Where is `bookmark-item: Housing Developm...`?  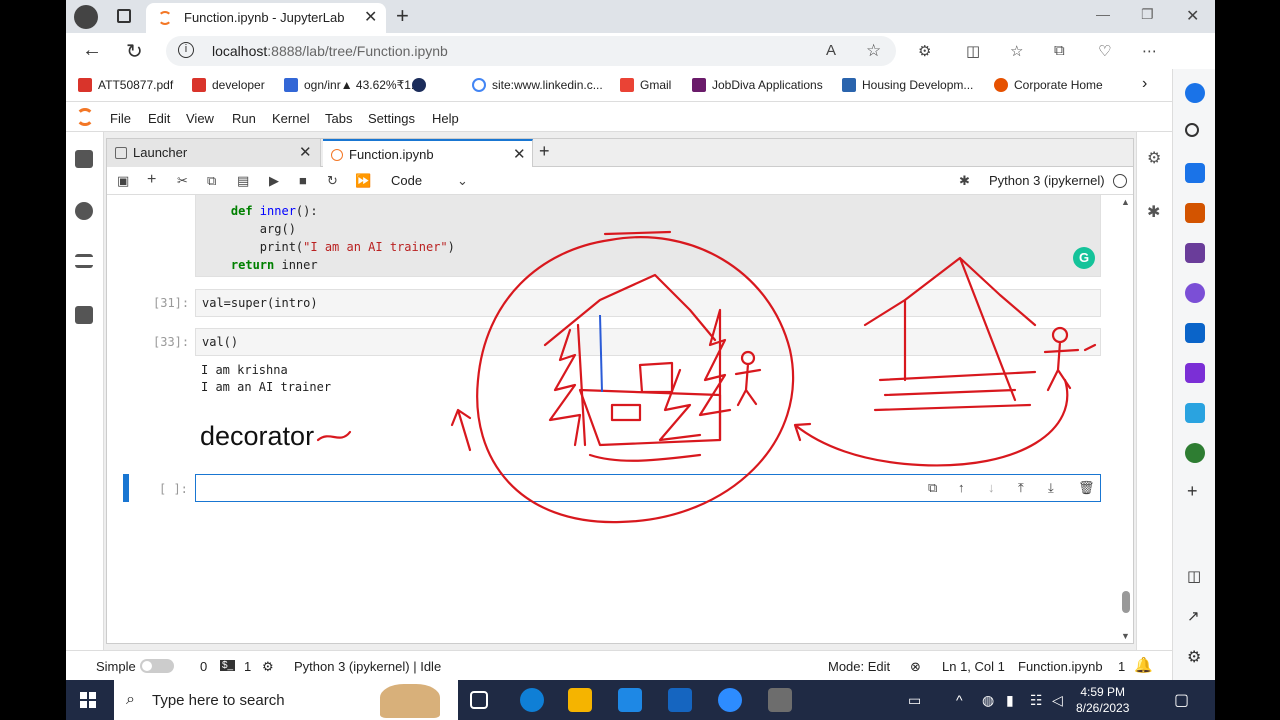 bookmark-item: Housing Developm... is located at coordinates (907, 85).